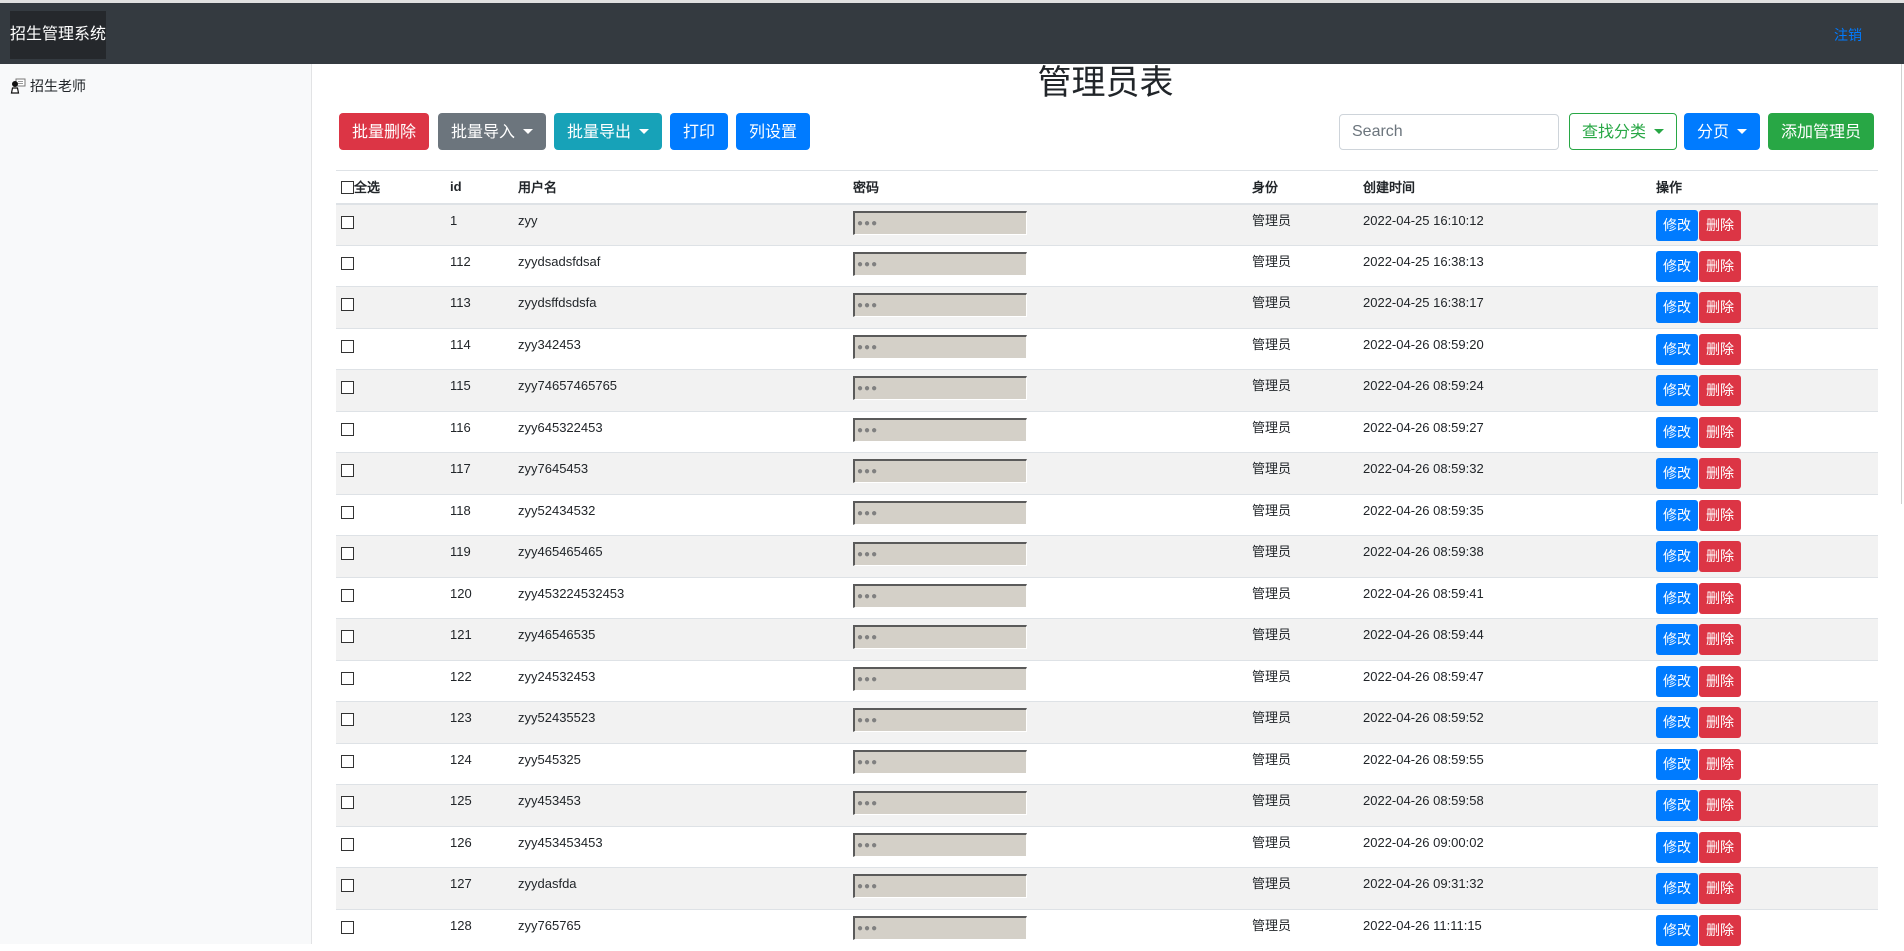 This screenshot has width=1904, height=951. Describe the element at coordinates (1901, 284) in the screenshot. I see `scrollbar` at that location.